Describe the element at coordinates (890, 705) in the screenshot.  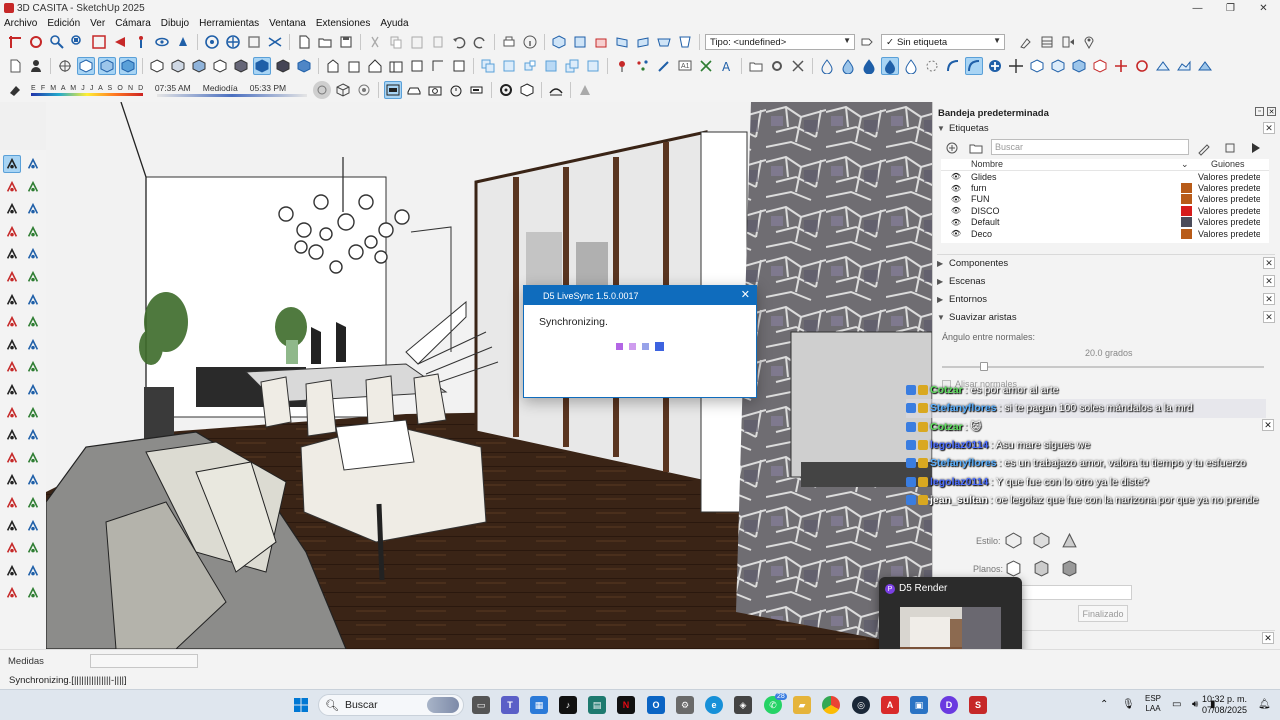
I see `acrobat-icon: A` at that location.